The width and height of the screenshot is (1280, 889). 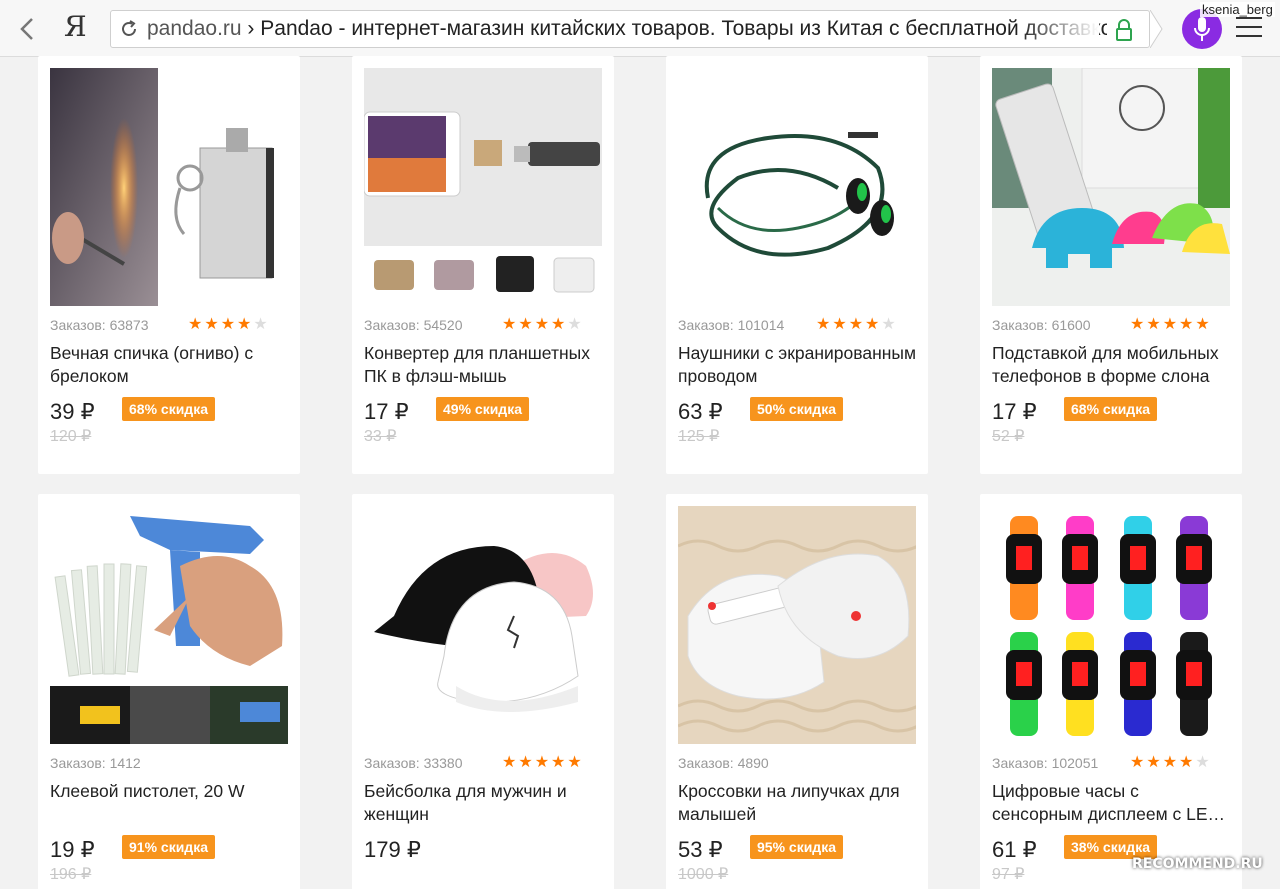 What do you see at coordinates (723, 763) in the screenshot?
I see `orders-count: Заказов: 4890` at bounding box center [723, 763].